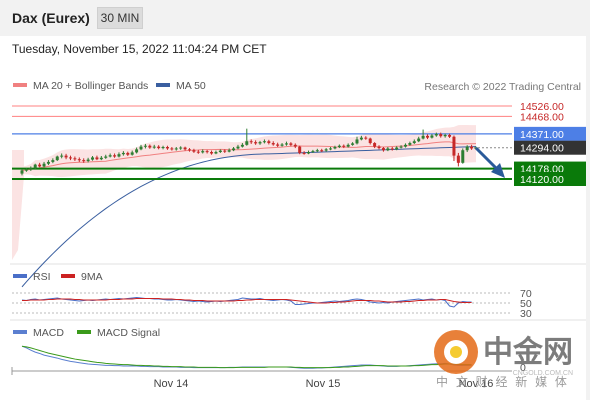 The image size is (590, 400). I want to click on legend-macd-signal: MACD Signal, so click(128, 333).